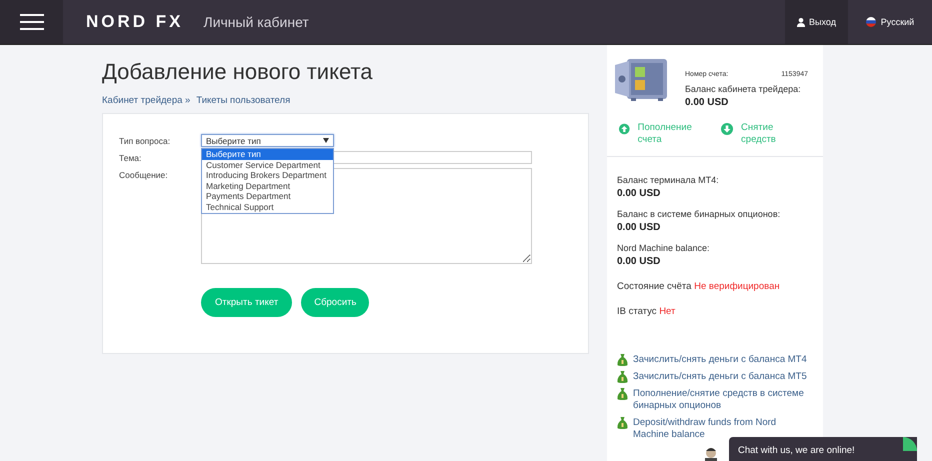 The image size is (932, 461). I want to click on status-text: Состояние счёта Не верифицирован, so click(699, 286).